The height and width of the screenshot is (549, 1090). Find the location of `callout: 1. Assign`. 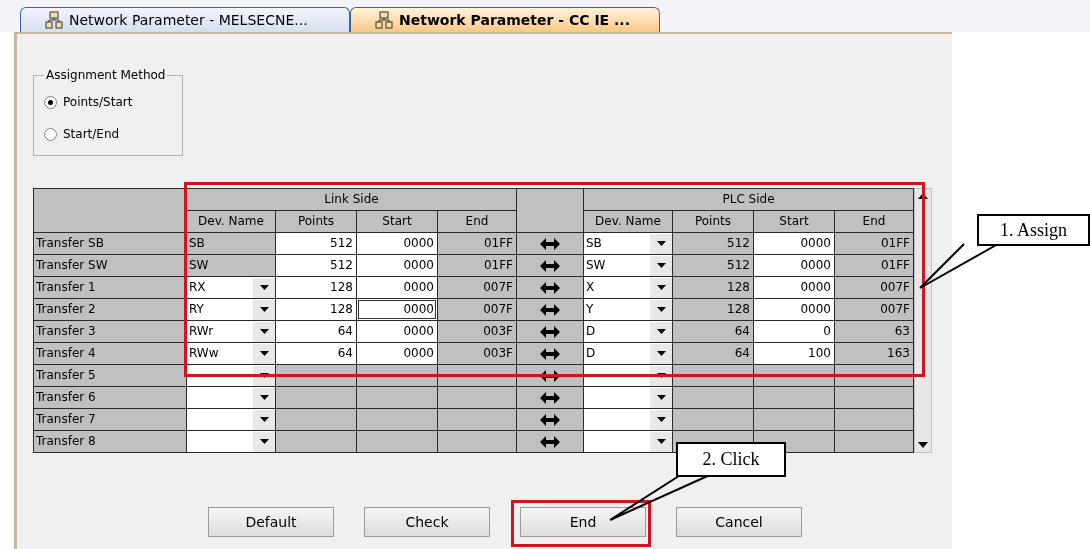

callout: 1. Assign is located at coordinates (1033, 230).